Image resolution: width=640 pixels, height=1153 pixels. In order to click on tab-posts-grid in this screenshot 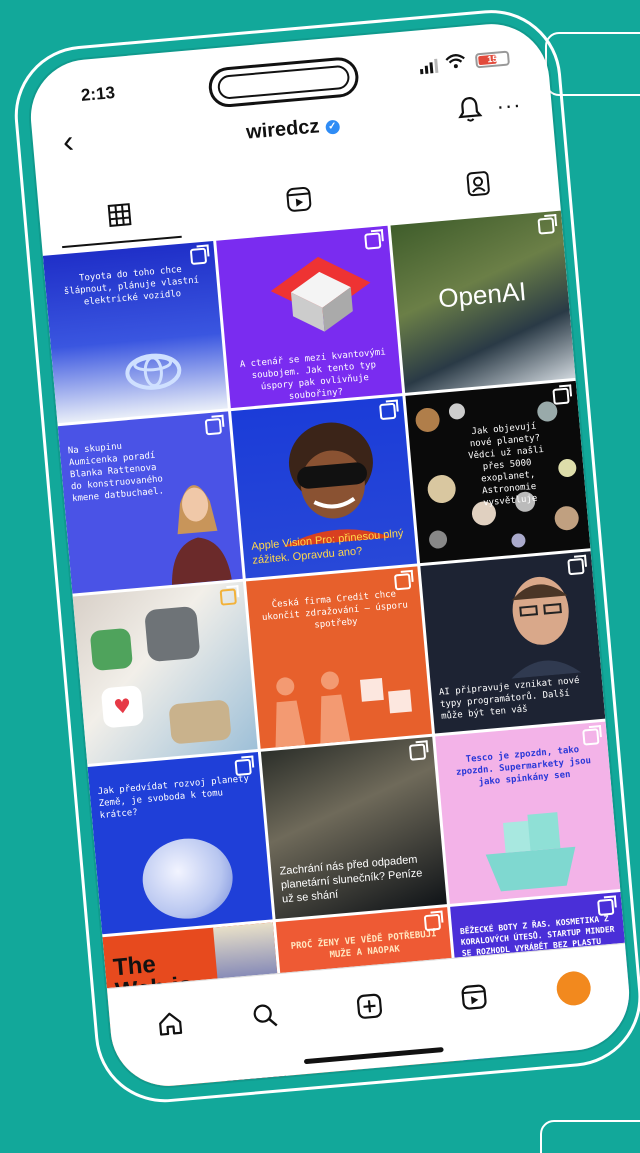, I will do `click(119, 214)`.